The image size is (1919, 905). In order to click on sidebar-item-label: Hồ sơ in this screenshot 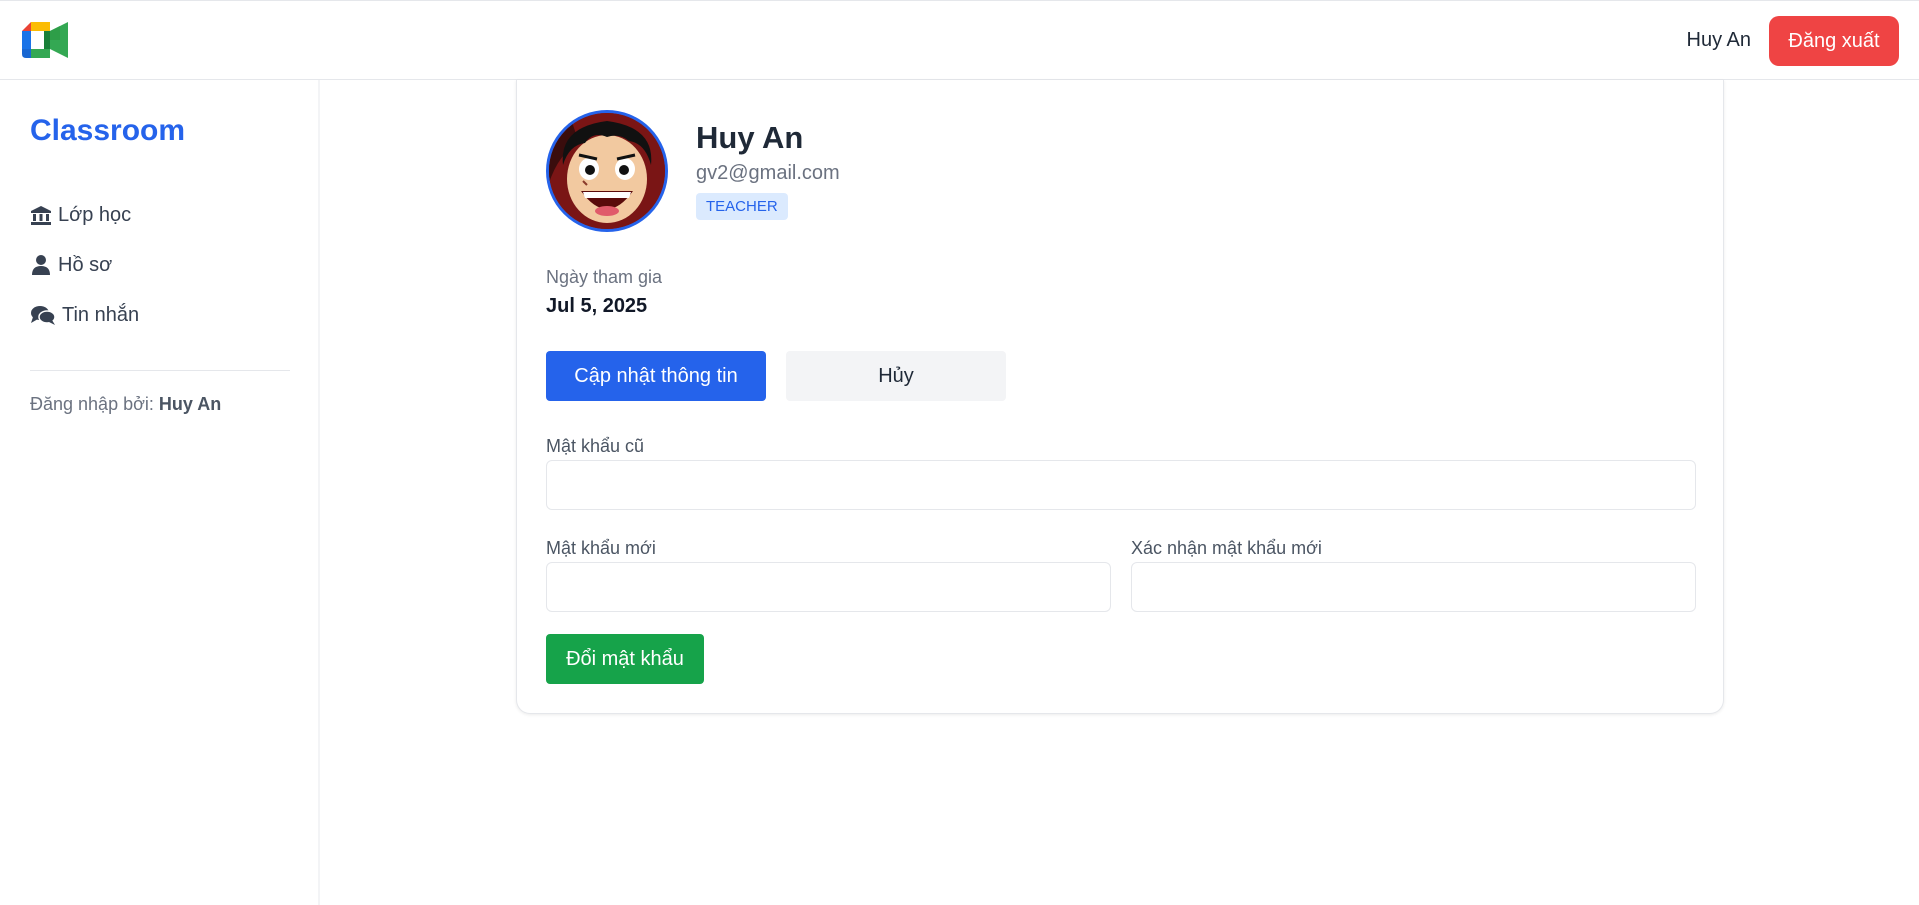, I will do `click(85, 264)`.